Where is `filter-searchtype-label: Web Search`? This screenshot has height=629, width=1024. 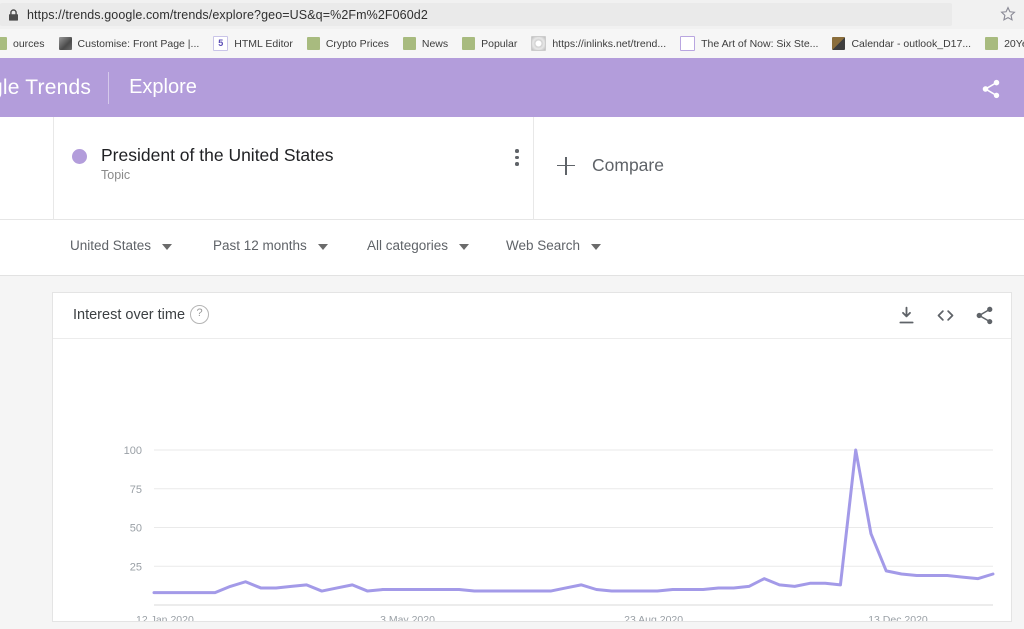 filter-searchtype-label: Web Search is located at coordinates (543, 245).